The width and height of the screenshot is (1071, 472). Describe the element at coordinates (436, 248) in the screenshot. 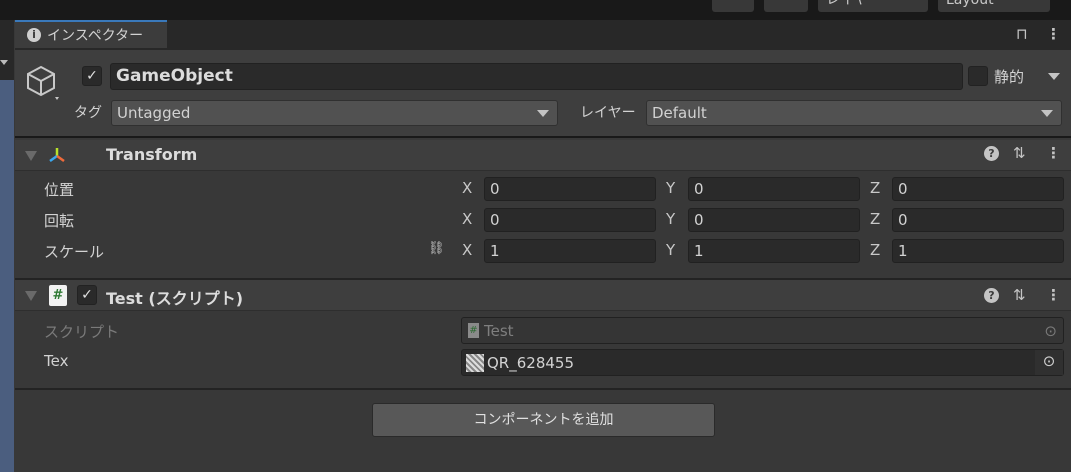

I see `unlinked-scale-icon: ⛓` at that location.